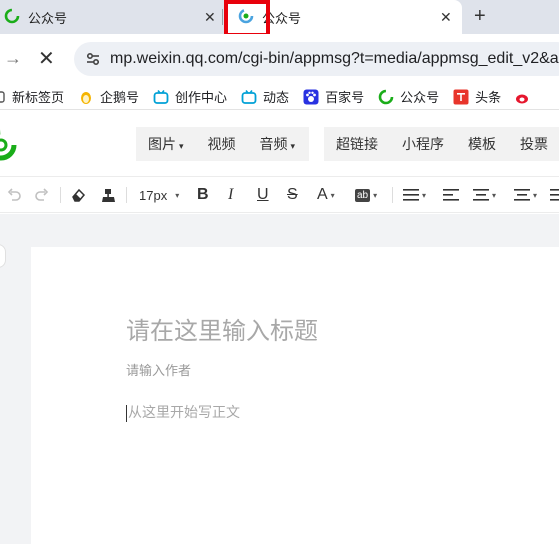 This screenshot has width=559, height=544. What do you see at coordinates (120, 97) in the screenshot?
I see `bookmark-label: 企鹅号` at bounding box center [120, 97].